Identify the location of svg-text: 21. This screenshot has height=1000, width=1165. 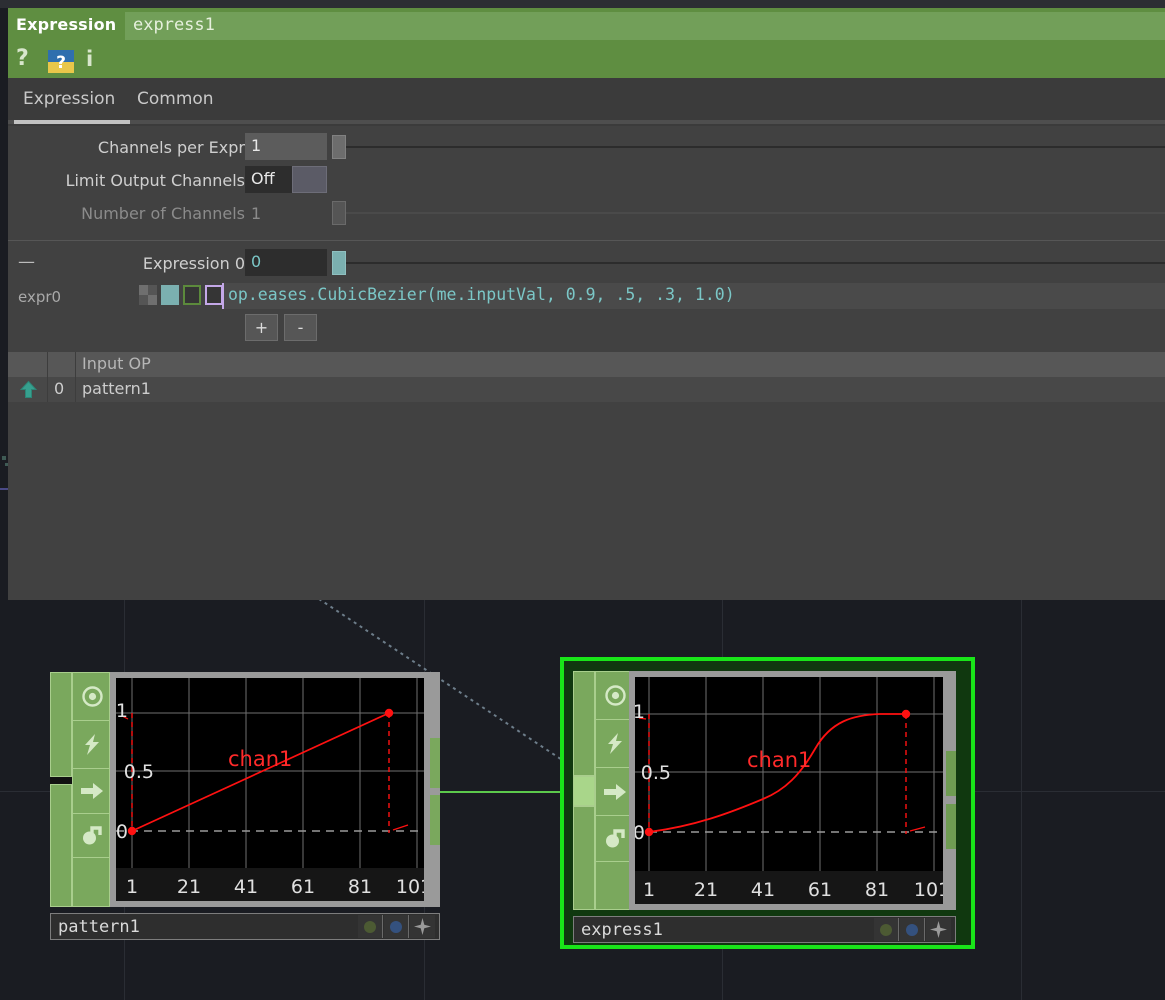
(706, 890).